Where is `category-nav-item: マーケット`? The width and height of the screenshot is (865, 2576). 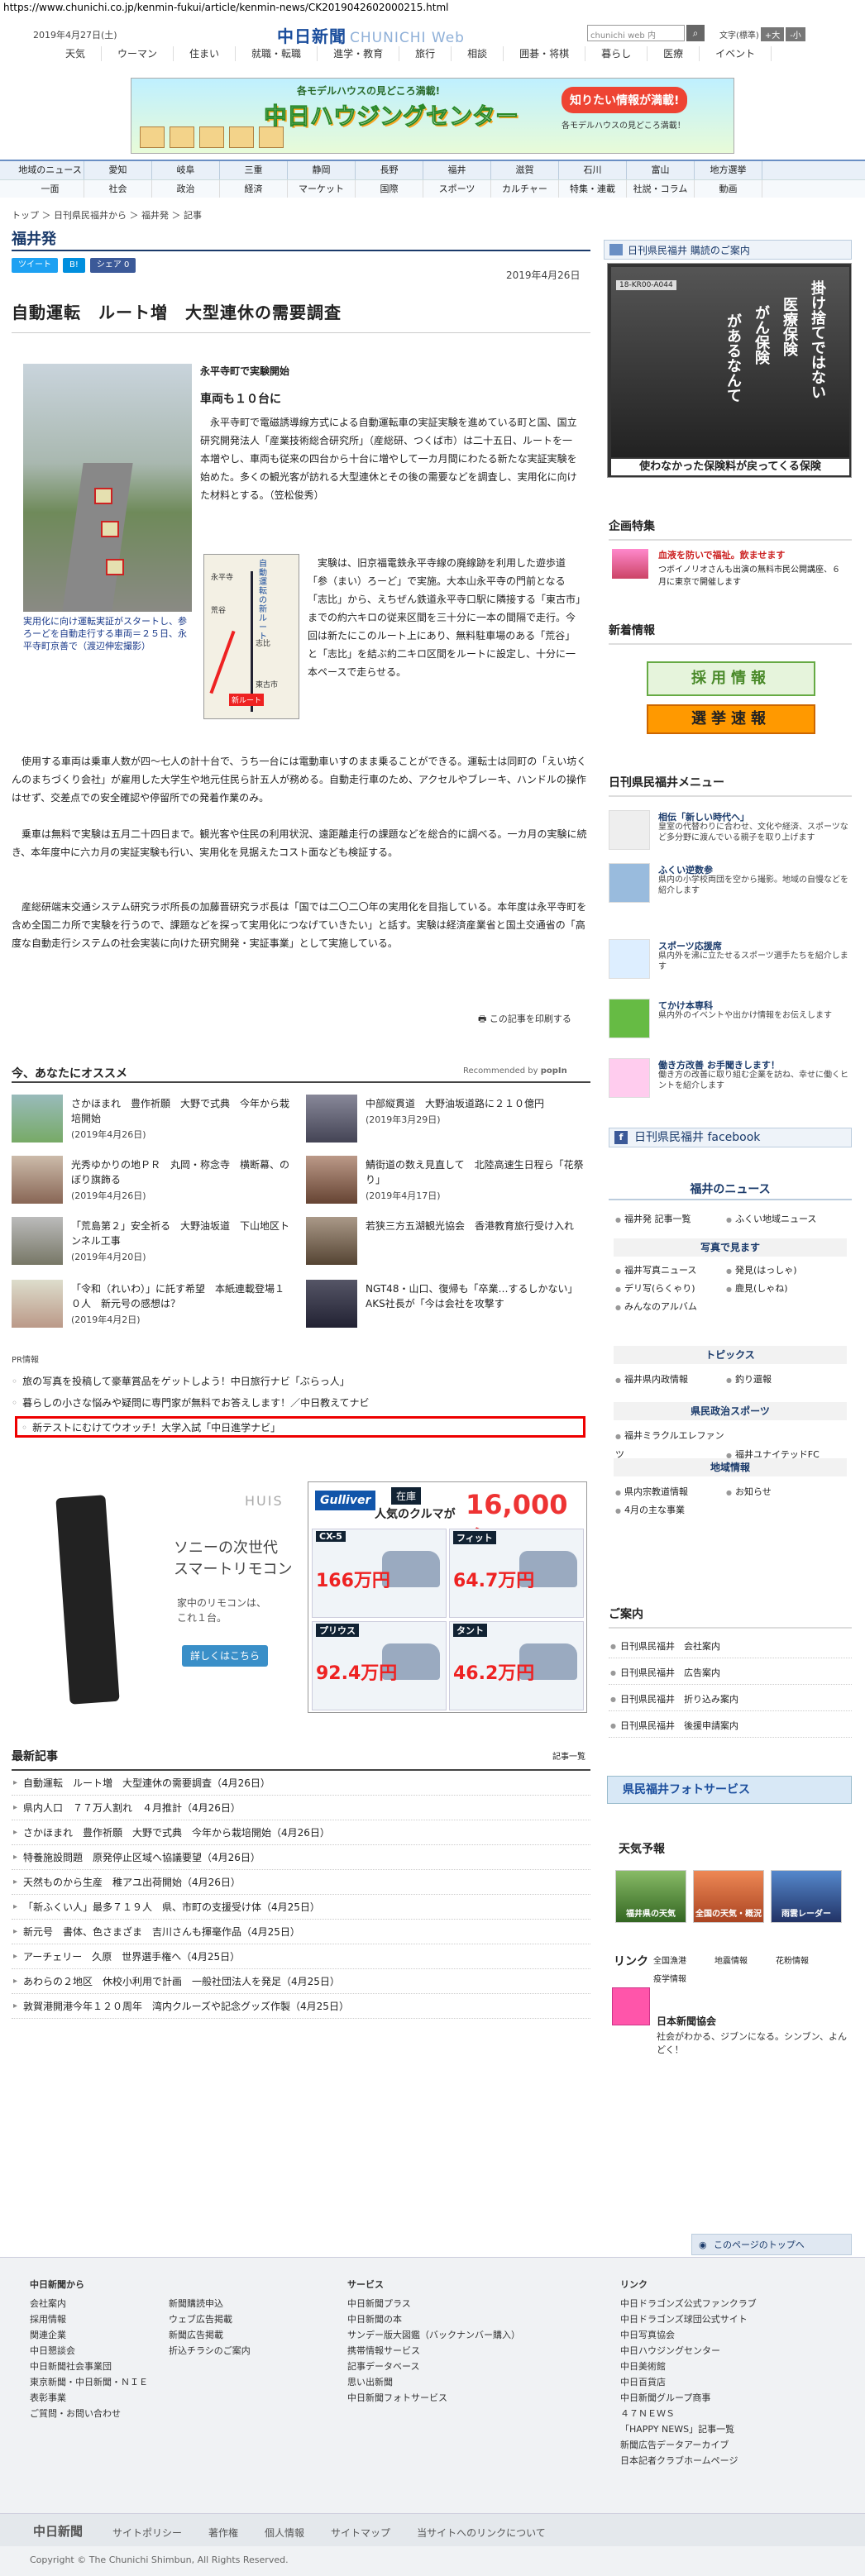
category-nav-item: マーケット is located at coordinates (322, 189).